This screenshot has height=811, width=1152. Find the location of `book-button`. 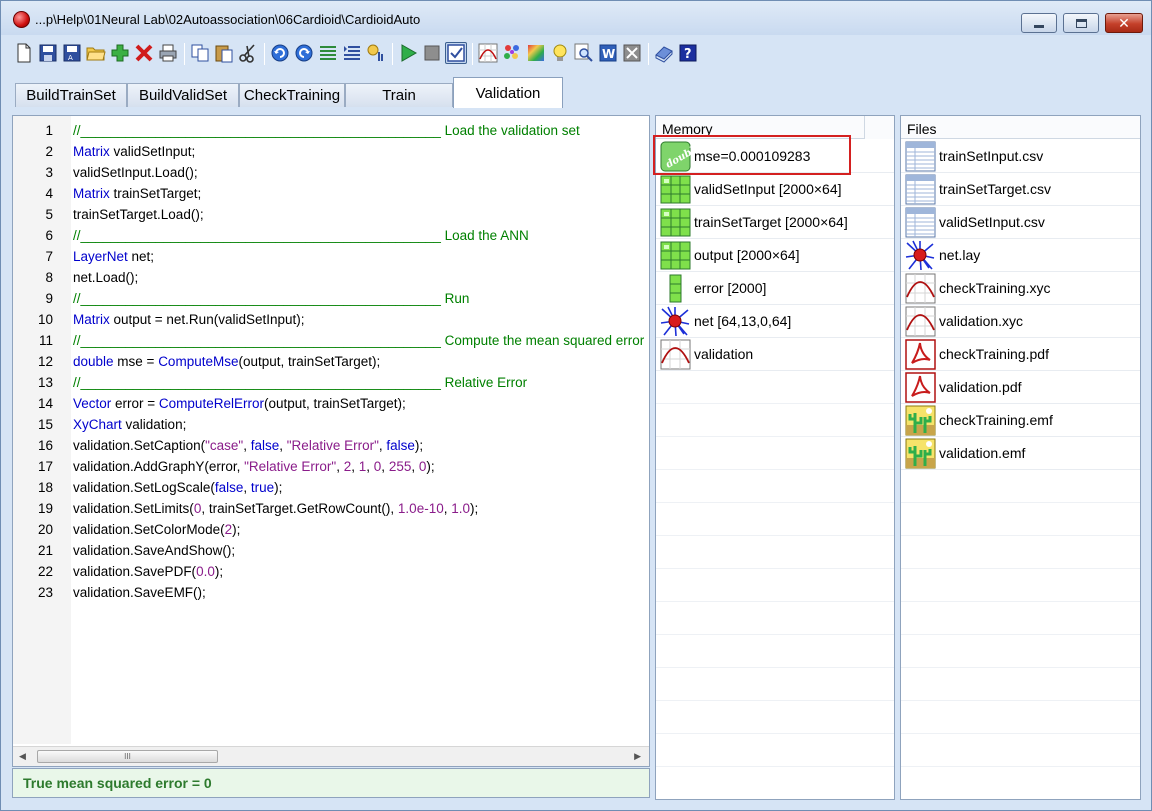

book-button is located at coordinates (664, 53).